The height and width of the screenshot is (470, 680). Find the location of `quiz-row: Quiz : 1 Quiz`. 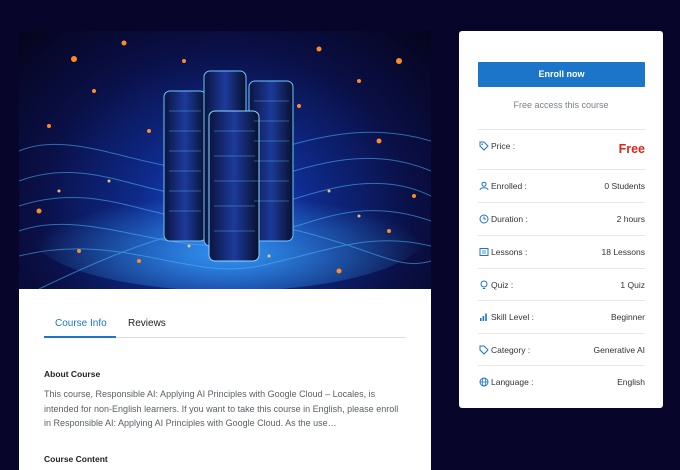

quiz-row: Quiz : 1 Quiz is located at coordinates (561, 284).